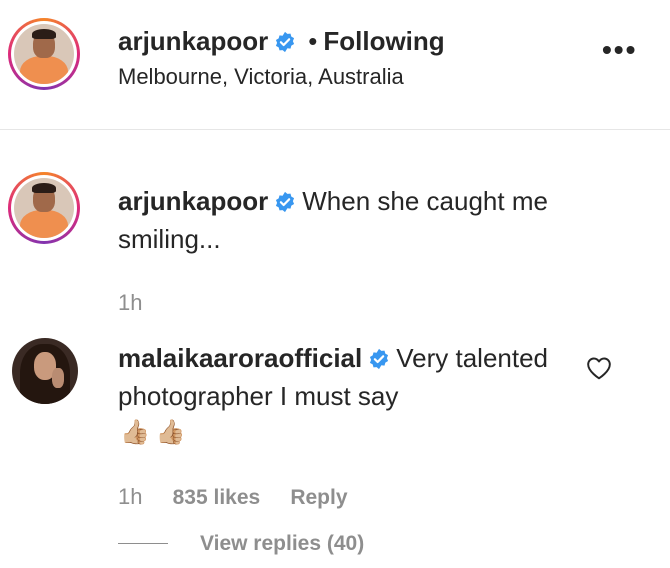 This screenshot has width=670, height=568. Describe the element at coordinates (282, 543) in the screenshot. I see `view-replies-label: View replies (40)` at that location.